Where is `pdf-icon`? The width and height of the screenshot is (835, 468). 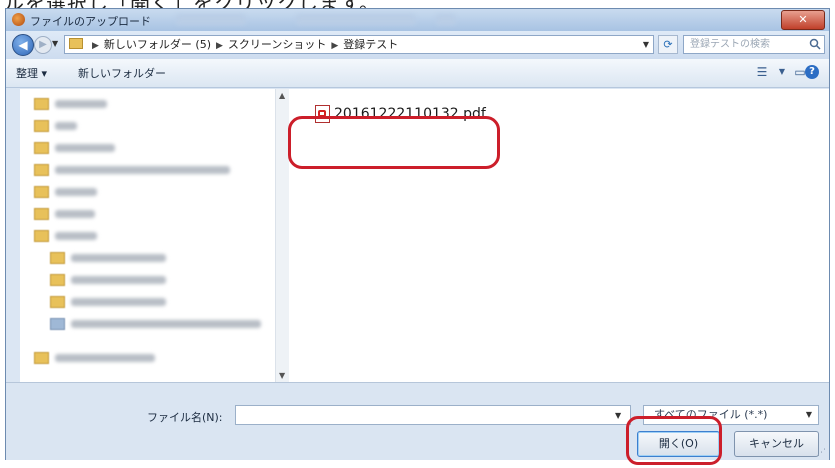
pdf-icon is located at coordinates (322, 114).